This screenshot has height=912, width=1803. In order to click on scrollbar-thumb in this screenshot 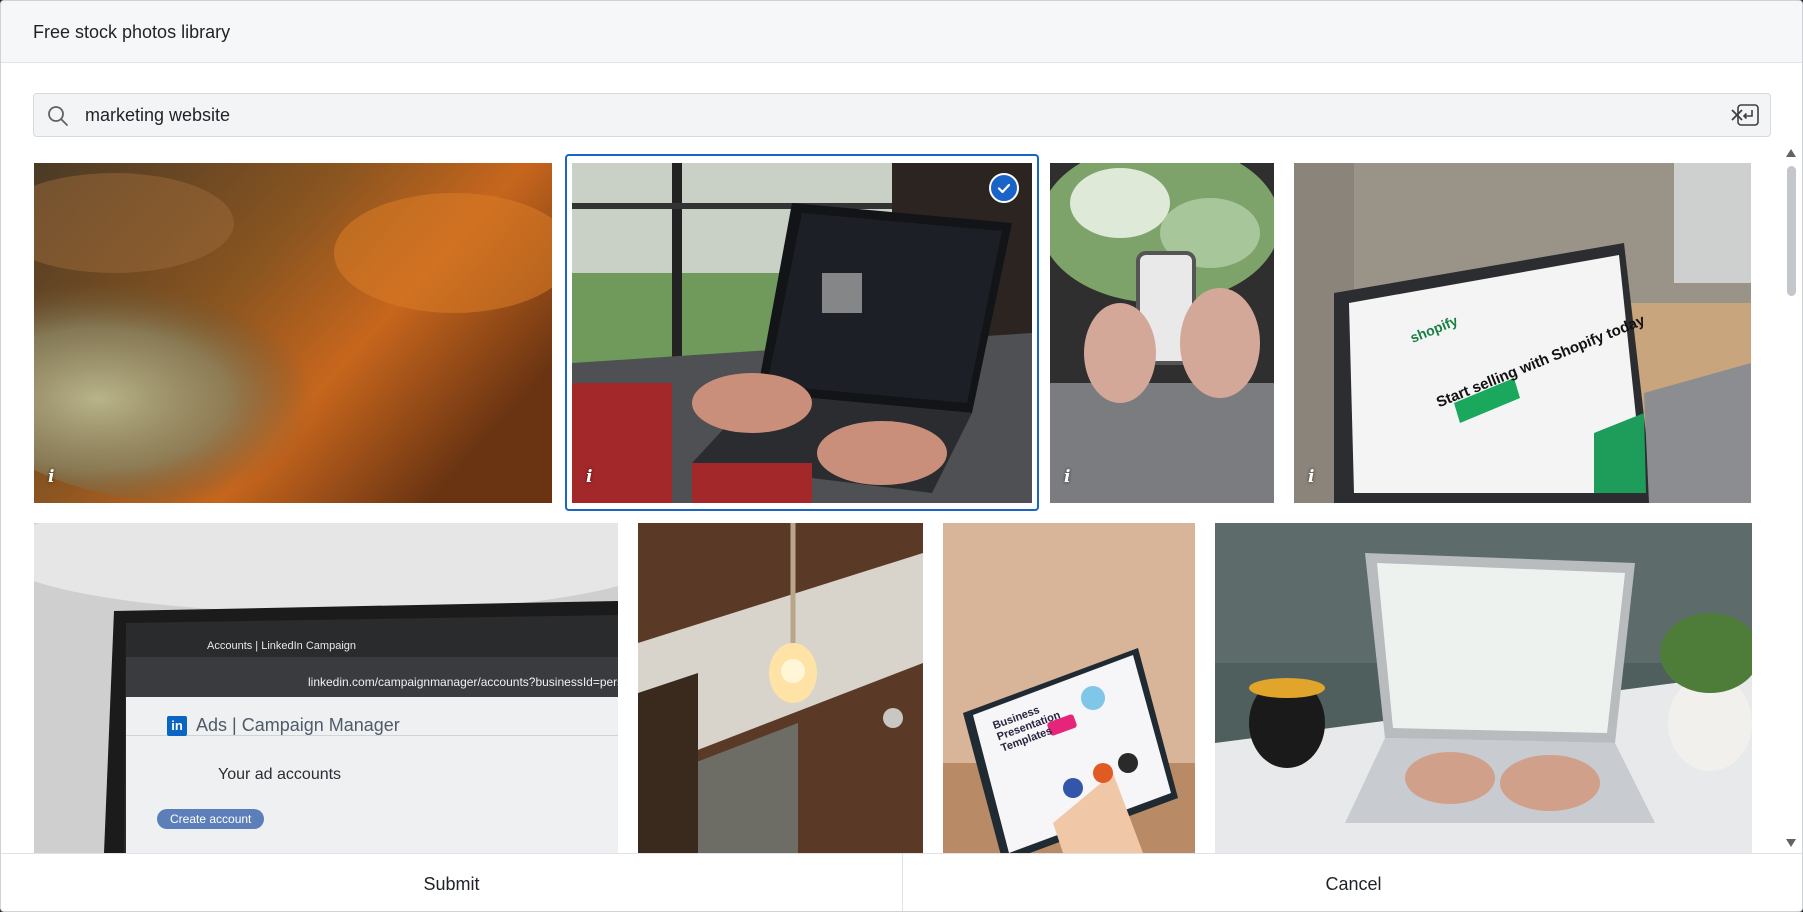, I will do `click(1791, 231)`.